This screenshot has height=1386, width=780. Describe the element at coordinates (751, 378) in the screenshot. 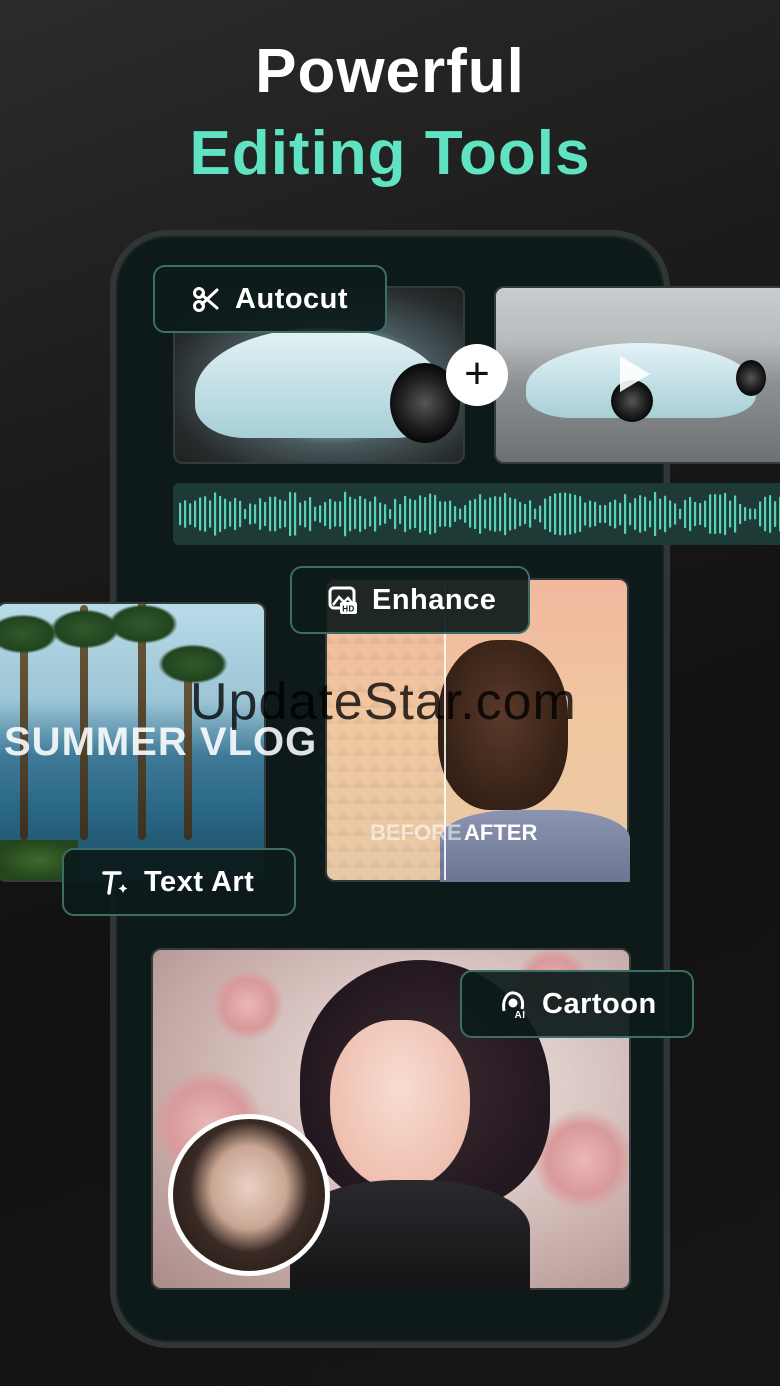

I see `car-wheel` at that location.